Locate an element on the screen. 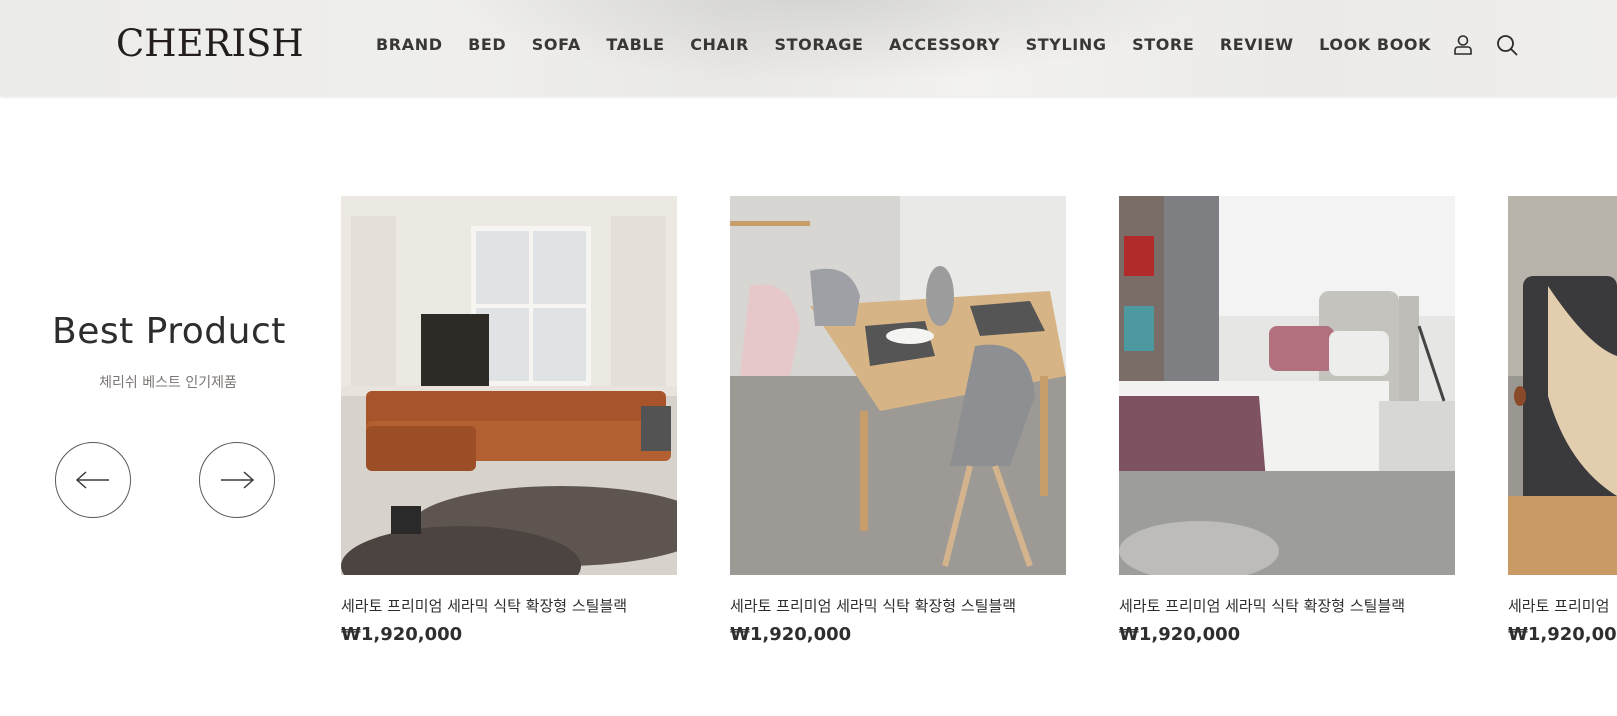  next-button is located at coordinates (237, 480).